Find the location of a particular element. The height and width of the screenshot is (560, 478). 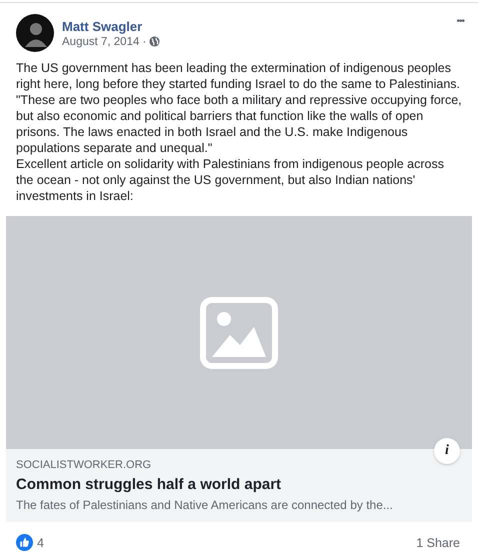

avatar is located at coordinates (35, 33).